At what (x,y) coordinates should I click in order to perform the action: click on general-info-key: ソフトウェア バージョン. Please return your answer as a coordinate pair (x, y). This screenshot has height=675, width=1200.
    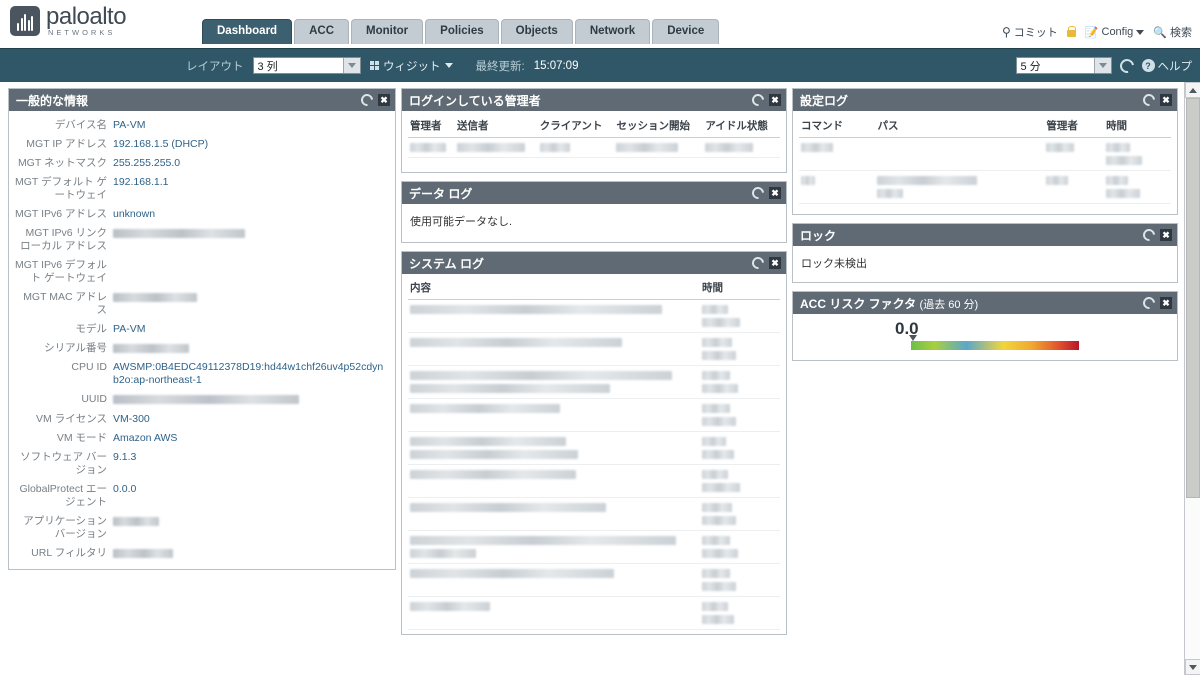
    Looking at the image, I should click on (63, 463).